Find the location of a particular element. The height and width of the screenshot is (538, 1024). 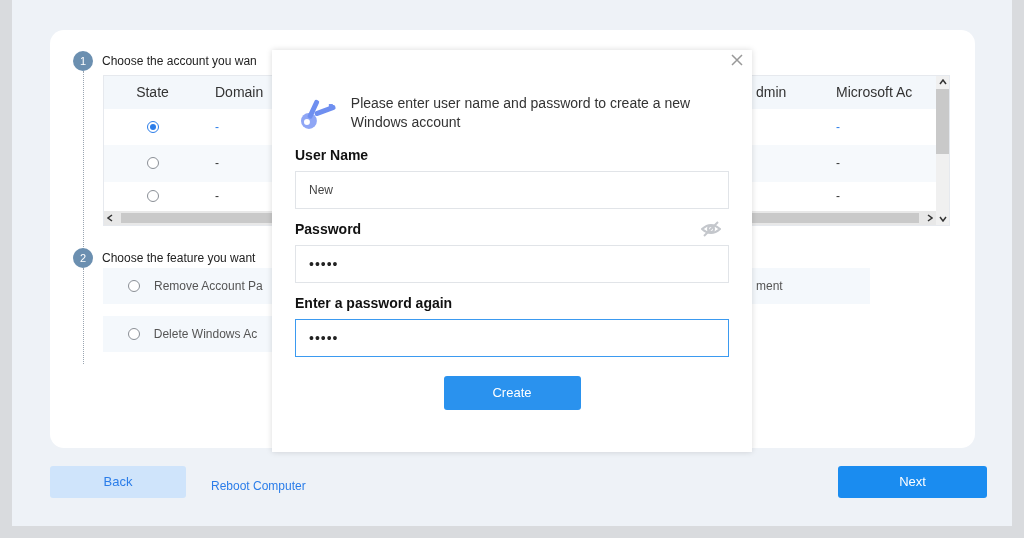

column-header: State is located at coordinates (152, 92).